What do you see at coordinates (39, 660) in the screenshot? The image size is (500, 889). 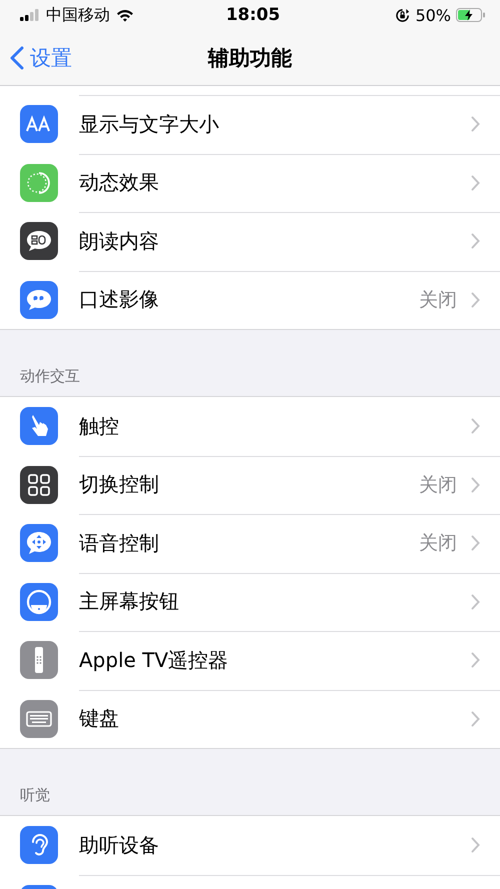 I see `remote-icon` at bounding box center [39, 660].